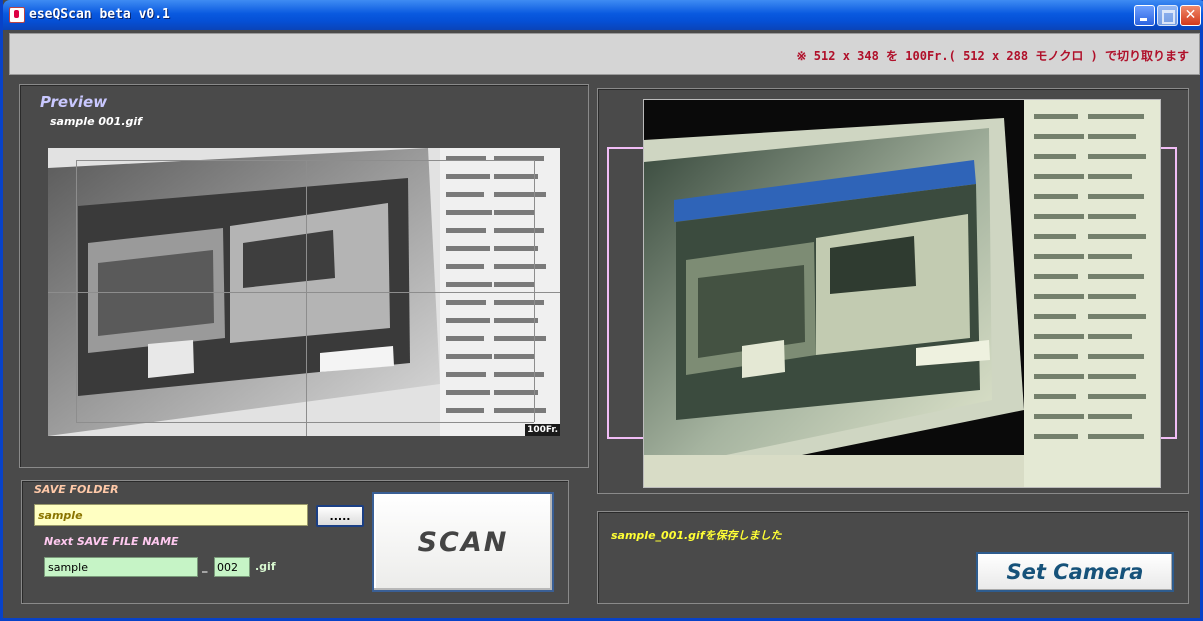 This screenshot has width=1203, height=621. Describe the element at coordinates (232, 567) in the screenshot. I see `file-number-input` at that location.